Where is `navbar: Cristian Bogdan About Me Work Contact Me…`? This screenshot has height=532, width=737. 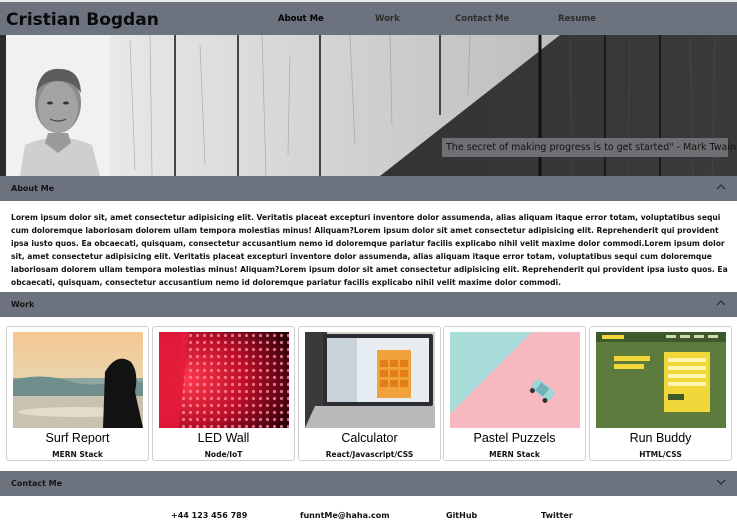 navbar: Cristian Bogdan About Me Work Contact Me… is located at coordinates (368, 17).